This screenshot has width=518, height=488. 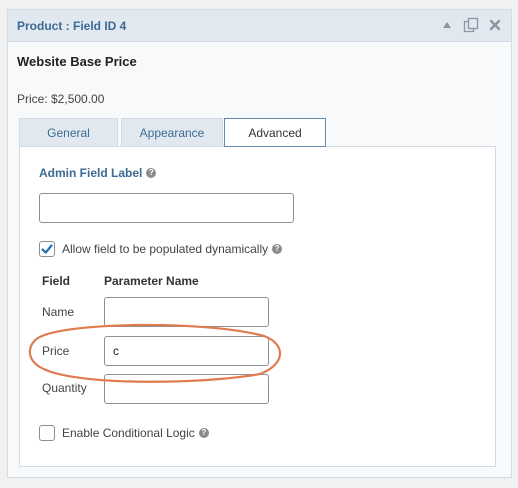 I want to click on admin-field-label-text: Admin Field Label, so click(x=91, y=173).